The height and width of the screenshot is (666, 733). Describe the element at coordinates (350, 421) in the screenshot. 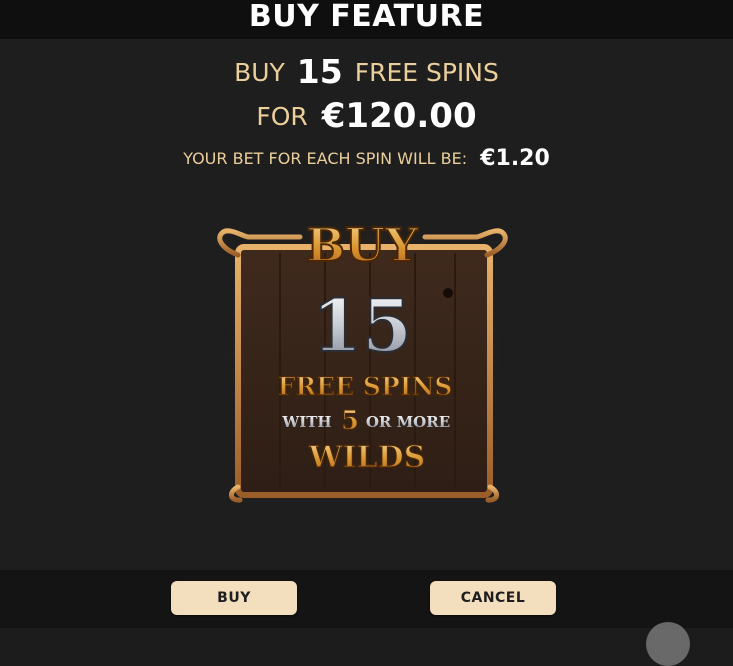

I see `badge-threshold: 5` at that location.